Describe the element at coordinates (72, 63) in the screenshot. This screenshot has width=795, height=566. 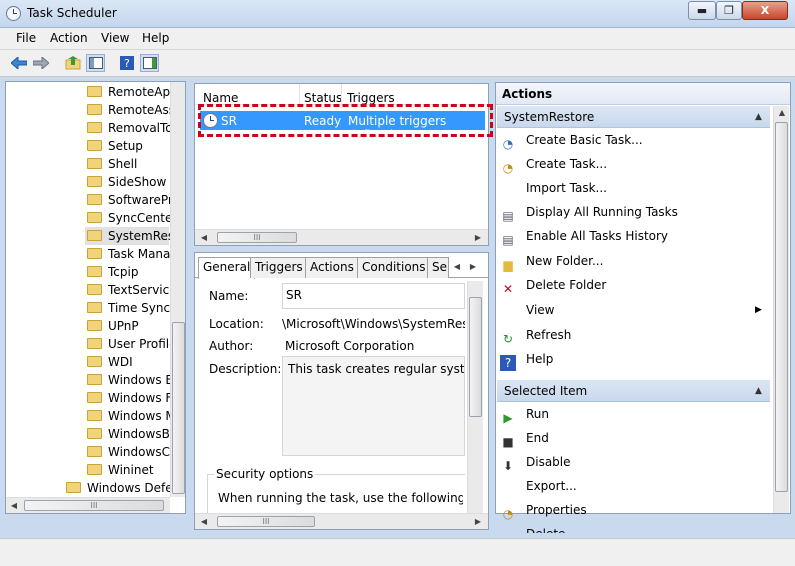
I see `up-folder-icon` at that location.